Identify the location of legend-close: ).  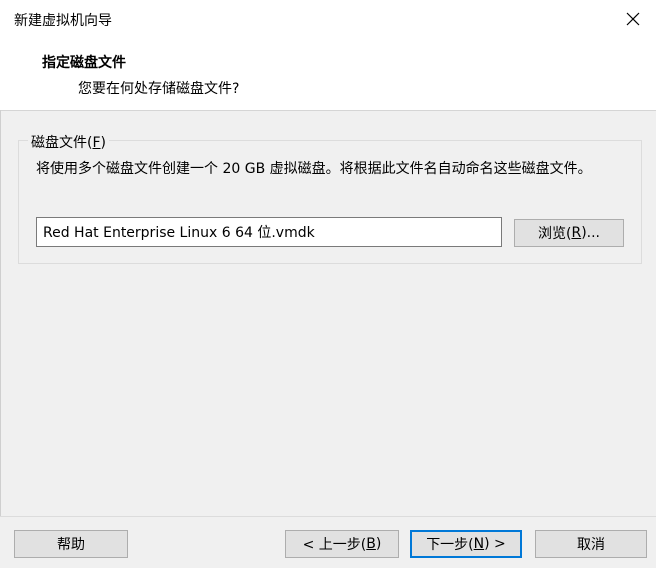
(103, 143).